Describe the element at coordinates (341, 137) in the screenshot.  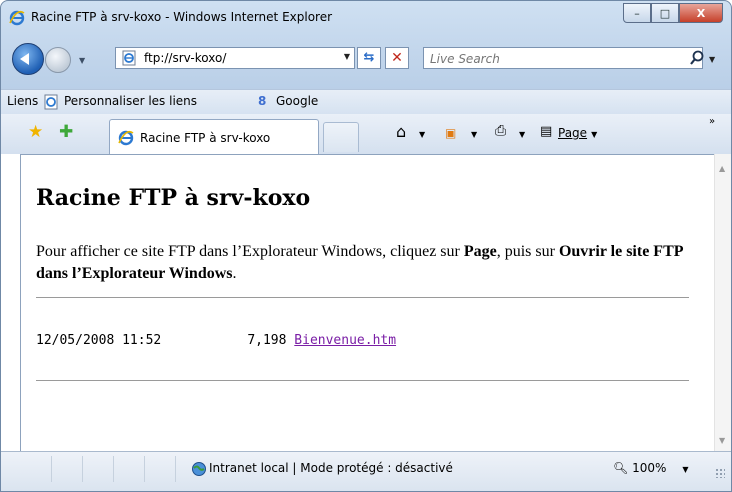
I see `new-tab-button` at that location.